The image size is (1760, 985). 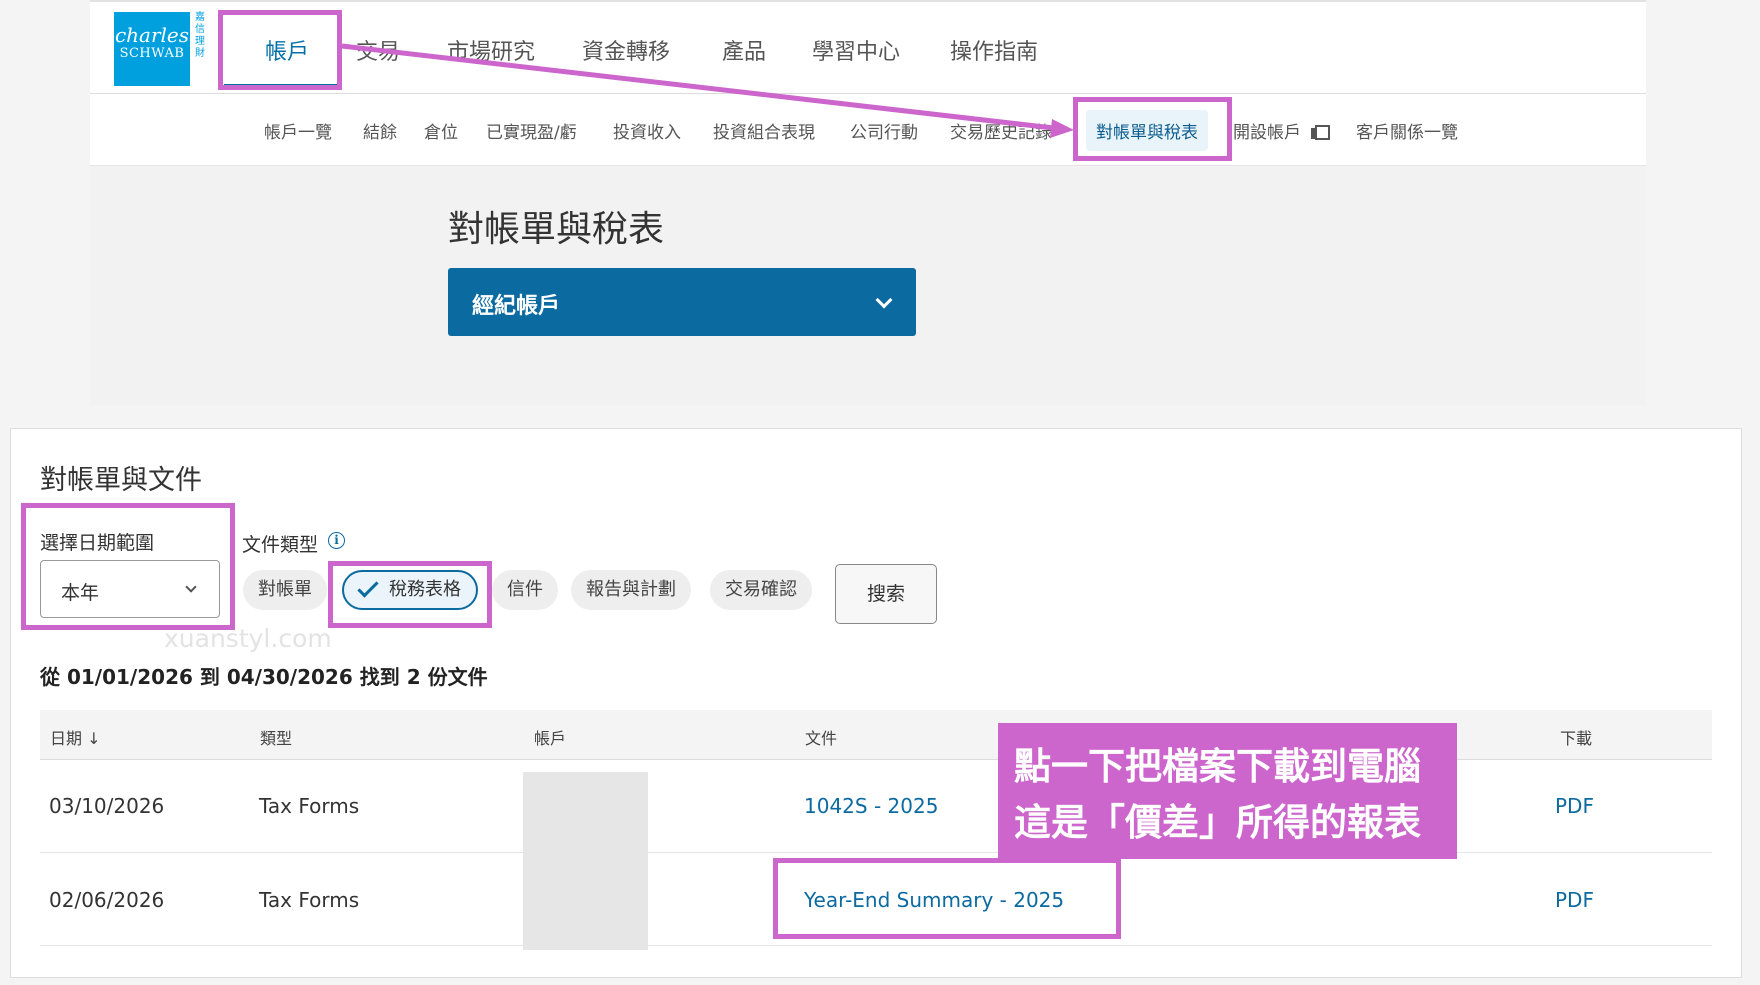 I want to click on column-header-date: 日期 ↓, so click(x=75, y=737).